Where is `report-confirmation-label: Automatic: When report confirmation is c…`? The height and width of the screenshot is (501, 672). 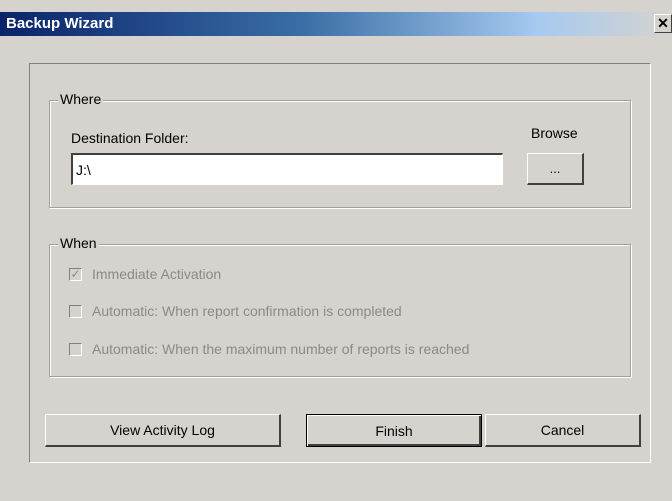
report-confirmation-label: Automatic: When report confirmation is c… is located at coordinates (247, 311).